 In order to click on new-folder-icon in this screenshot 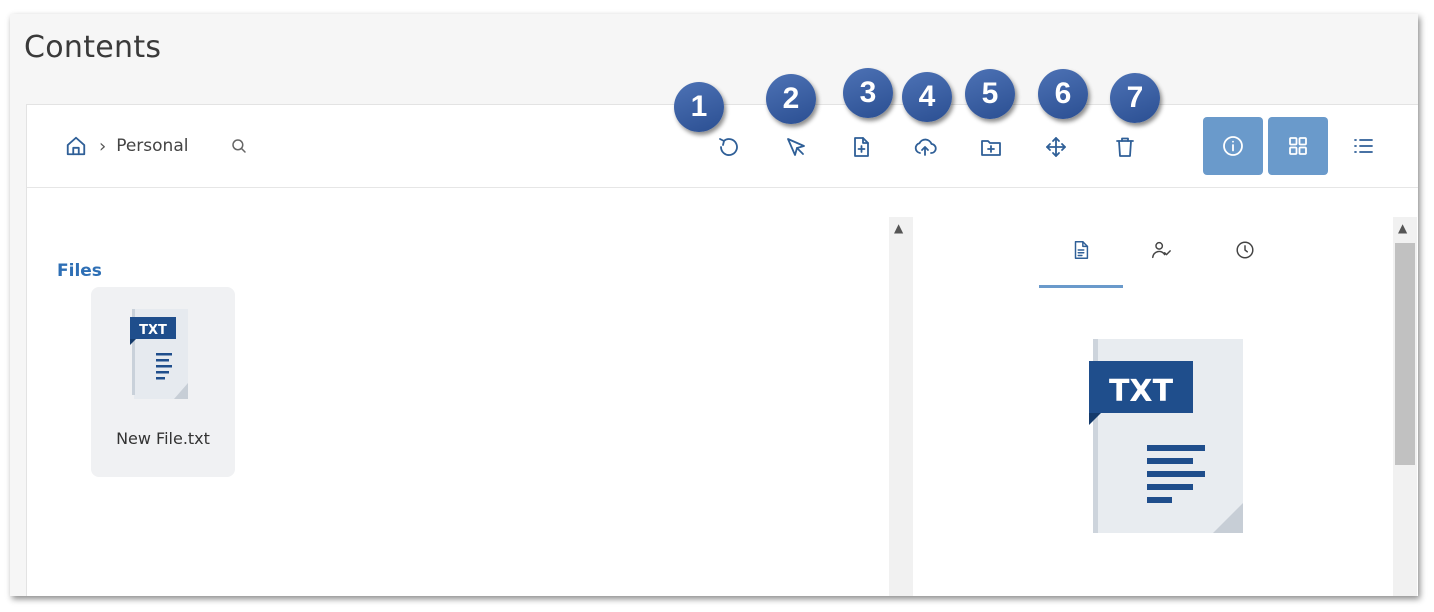, I will do `click(991, 147)`.